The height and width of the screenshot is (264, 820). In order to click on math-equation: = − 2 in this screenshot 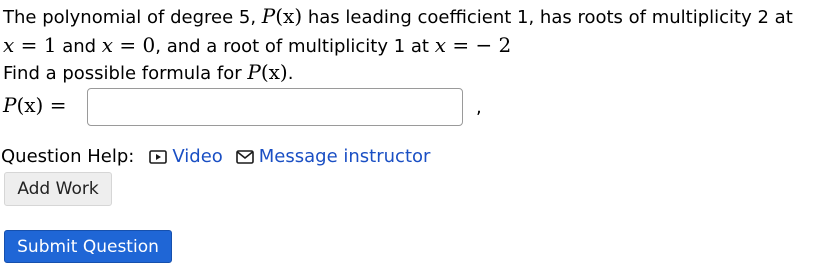, I will do `click(478, 45)`.